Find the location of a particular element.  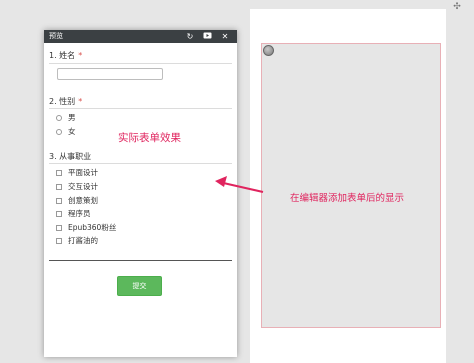

option-label: 男 is located at coordinates (72, 117).